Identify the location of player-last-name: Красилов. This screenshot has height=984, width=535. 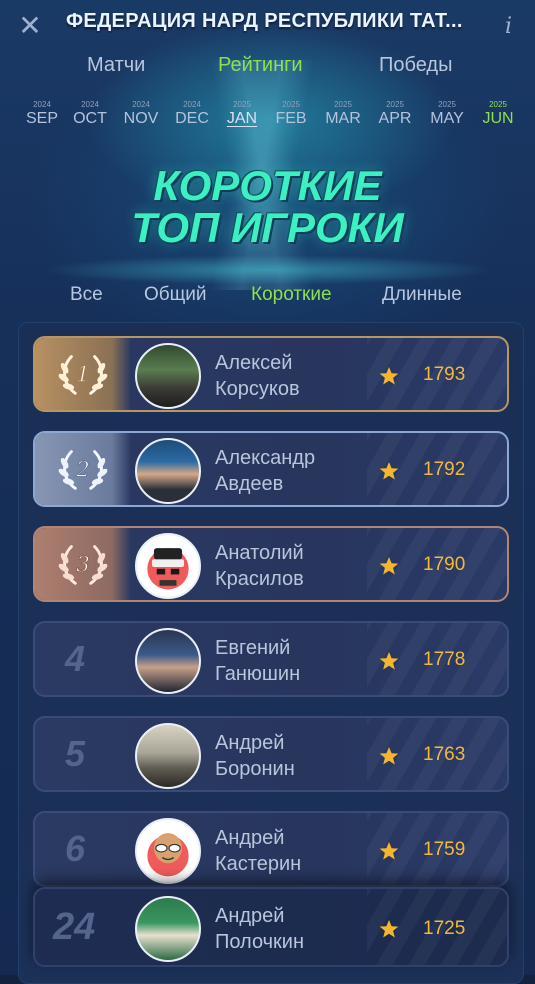
(259, 579).